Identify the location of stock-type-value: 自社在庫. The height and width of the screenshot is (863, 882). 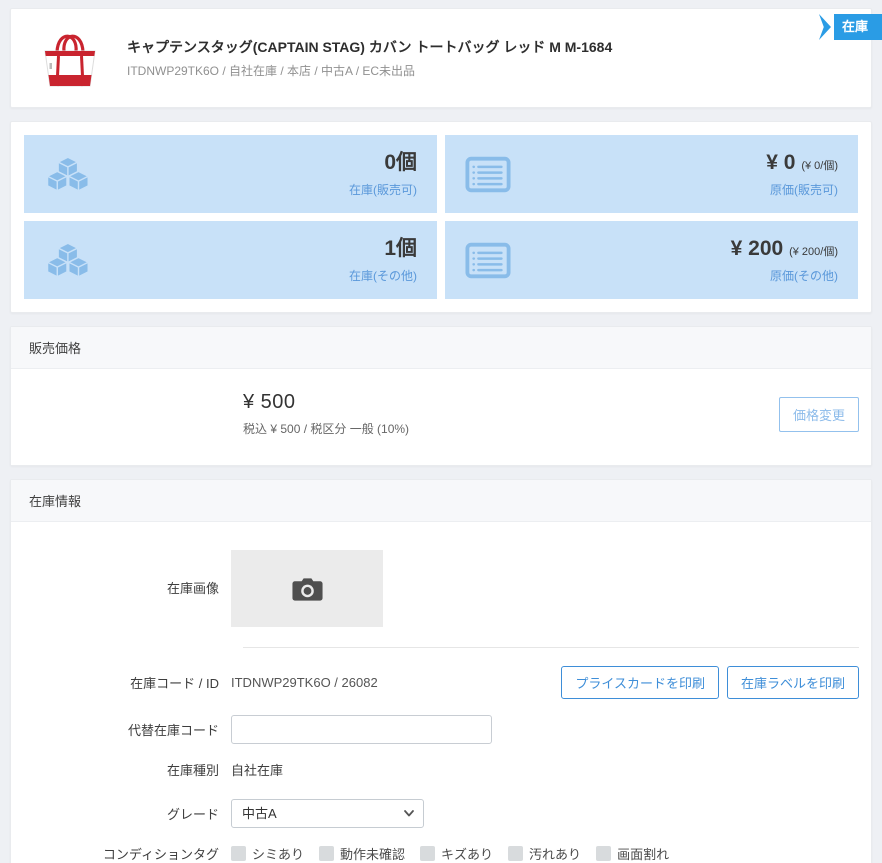
(257, 770).